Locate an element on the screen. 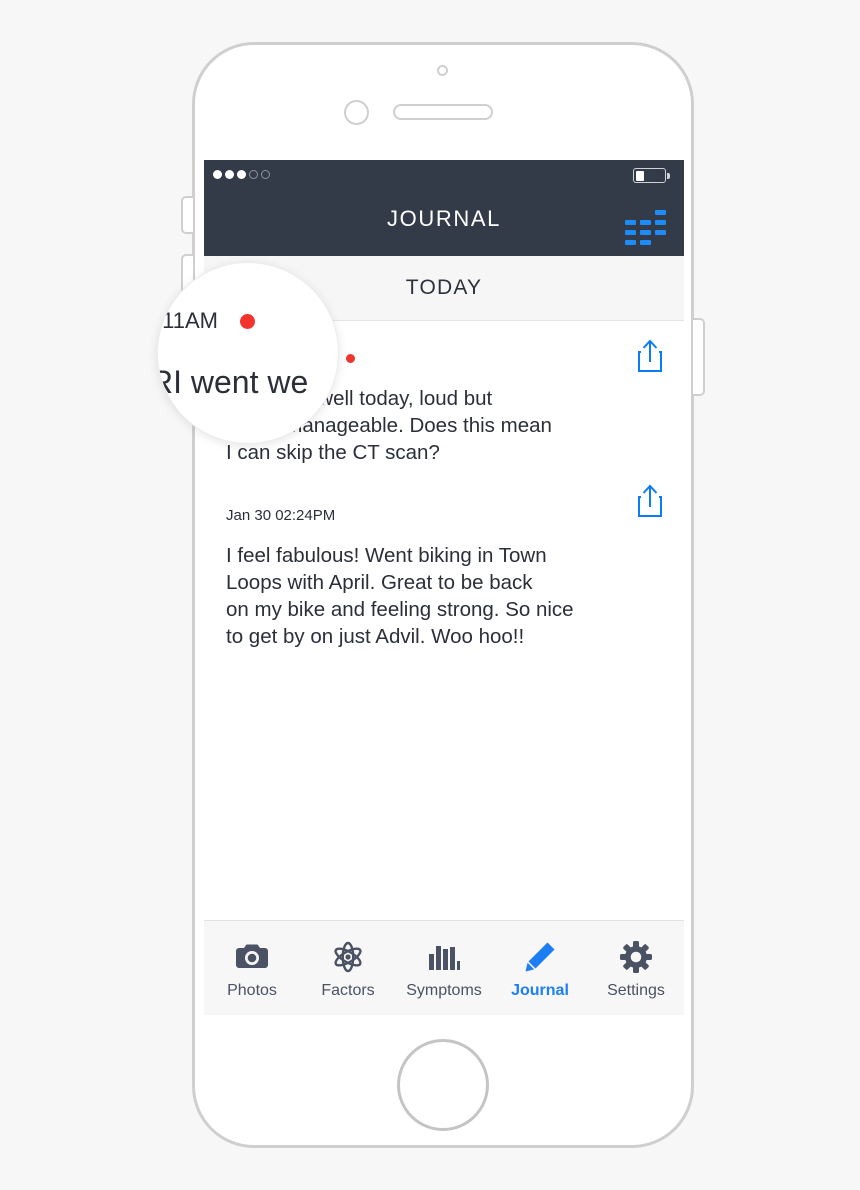 This screenshot has width=860, height=1190. tab-label: Factors is located at coordinates (348, 990).